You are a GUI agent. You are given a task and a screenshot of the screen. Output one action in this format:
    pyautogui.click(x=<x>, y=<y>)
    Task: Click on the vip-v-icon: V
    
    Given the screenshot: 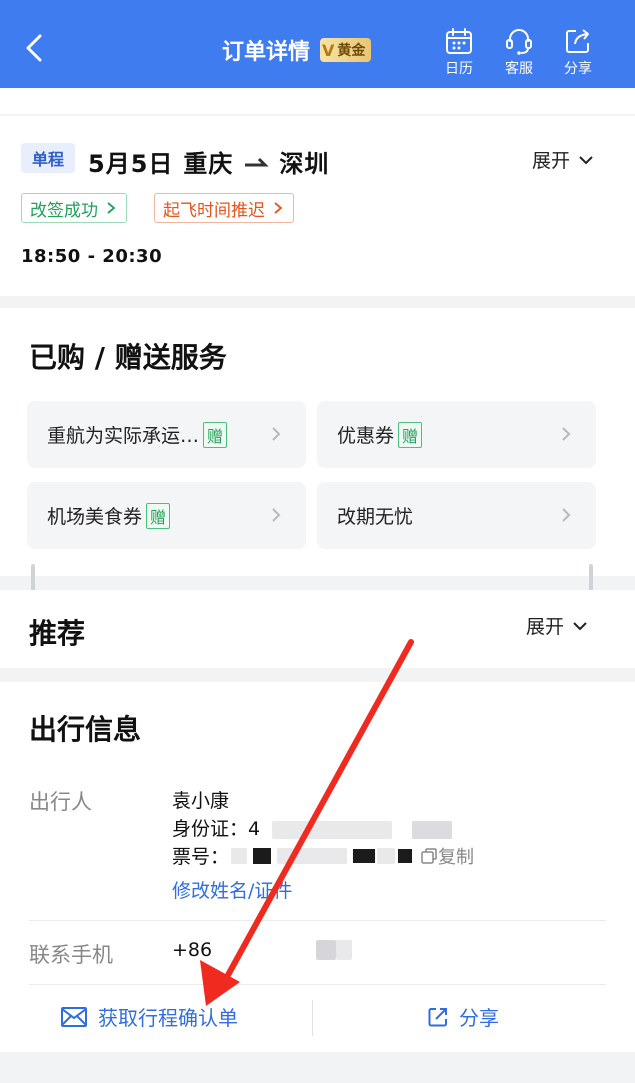 What is the action you would take?
    pyautogui.click(x=328, y=50)
    